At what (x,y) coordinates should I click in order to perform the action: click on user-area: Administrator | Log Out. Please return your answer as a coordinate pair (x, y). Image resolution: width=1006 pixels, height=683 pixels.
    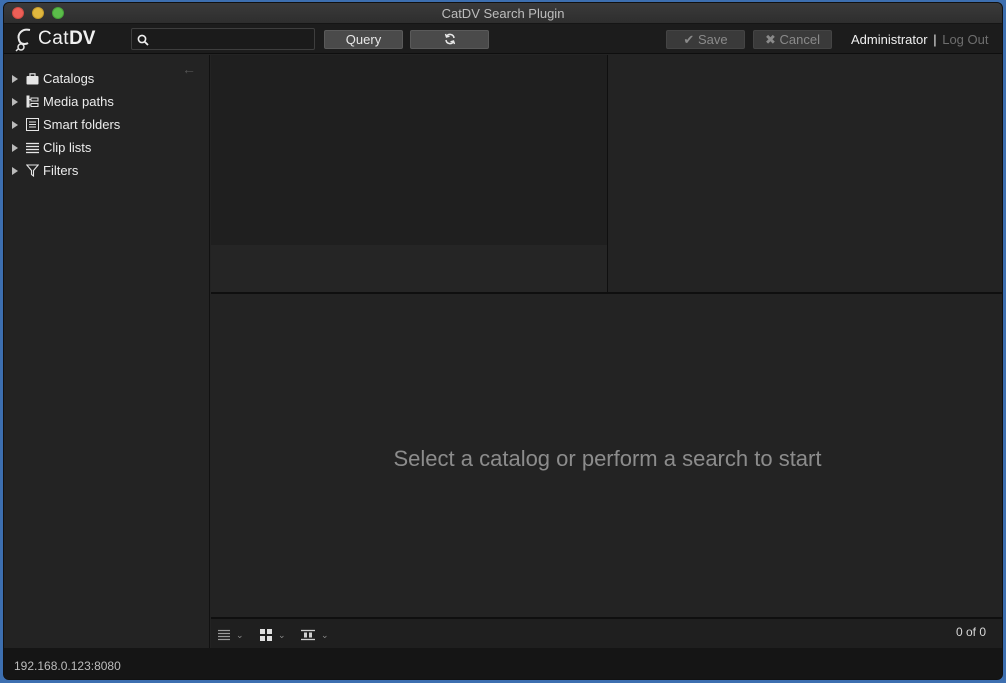
    Looking at the image, I should click on (919, 39).